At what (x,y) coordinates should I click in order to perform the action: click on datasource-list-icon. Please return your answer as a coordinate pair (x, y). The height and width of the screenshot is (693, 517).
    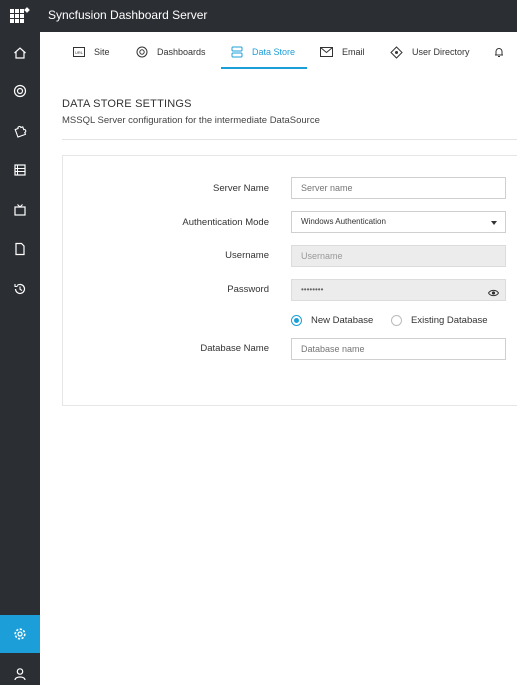
    Looking at the image, I should click on (20, 170).